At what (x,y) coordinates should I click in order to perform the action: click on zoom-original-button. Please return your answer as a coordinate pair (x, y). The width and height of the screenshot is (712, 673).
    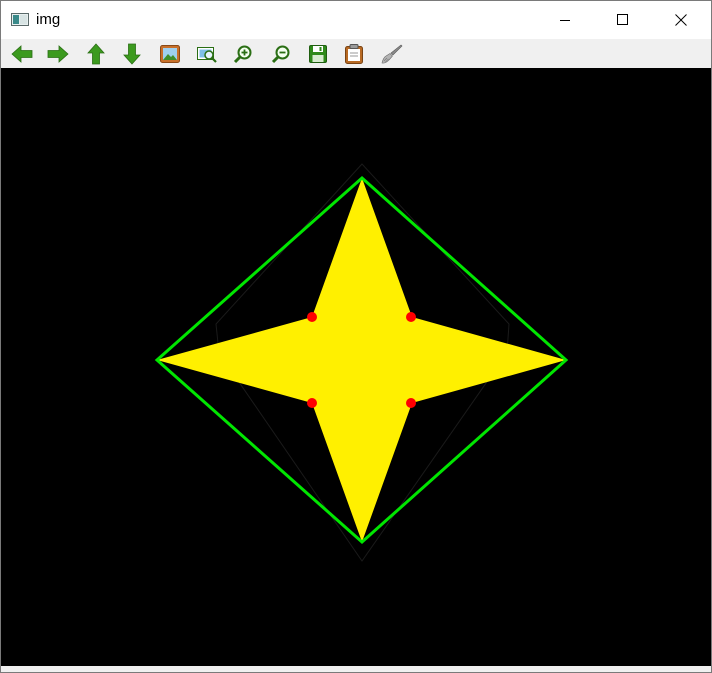
    Looking at the image, I should click on (170, 54).